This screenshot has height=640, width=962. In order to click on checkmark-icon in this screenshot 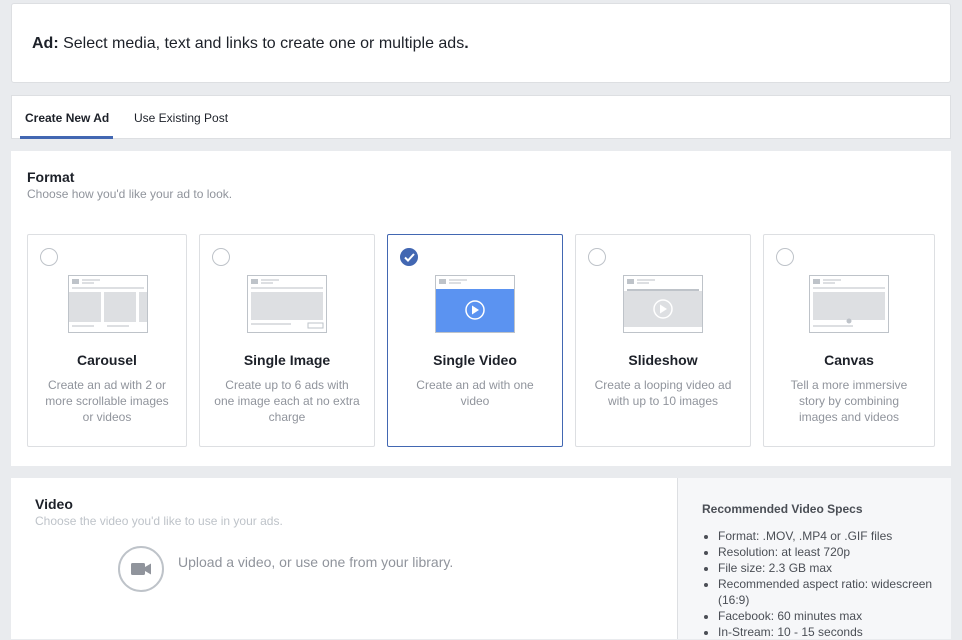, I will do `click(409, 257)`.